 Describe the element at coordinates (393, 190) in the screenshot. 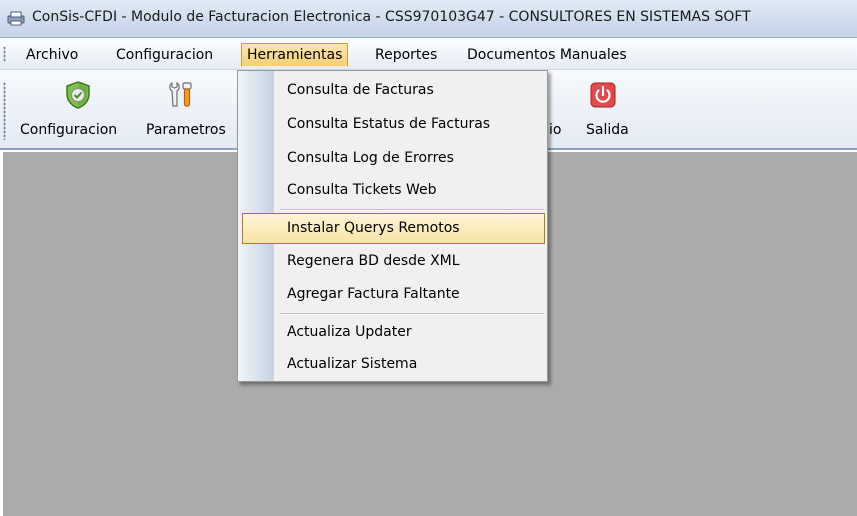

I see `menu-item-consulta-tickets: Consulta Tickets Web` at that location.